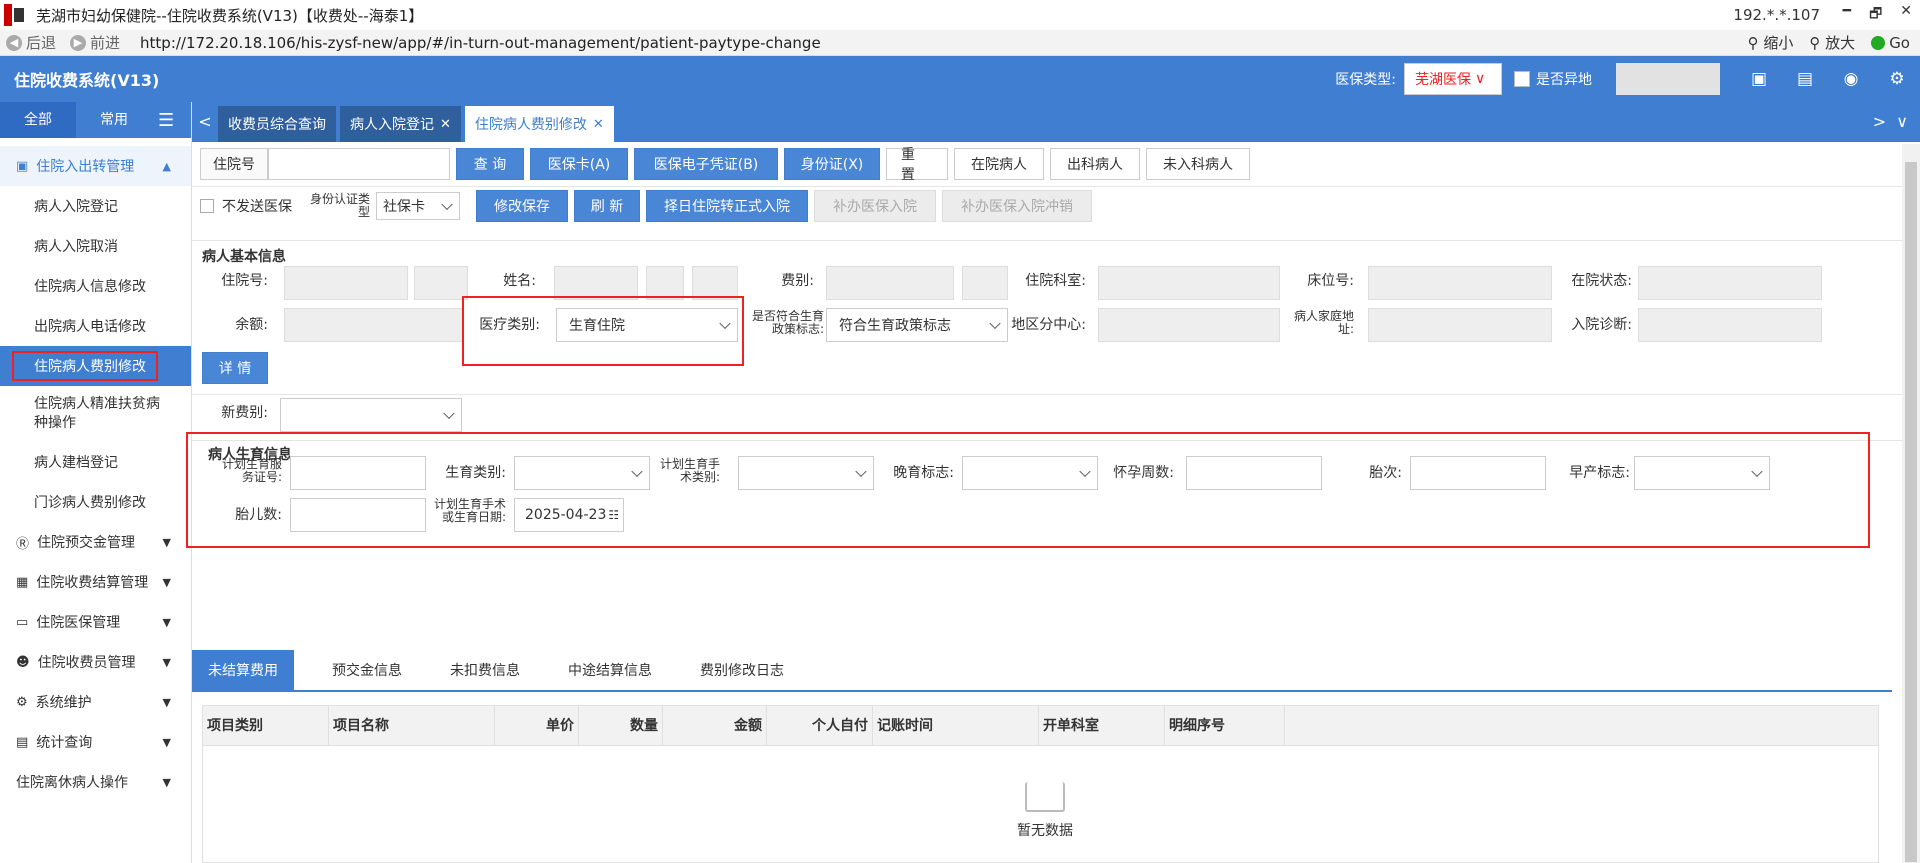  I want to click on sidebar-item-paytype-change: 住院病人费别修改, so click(95, 366).